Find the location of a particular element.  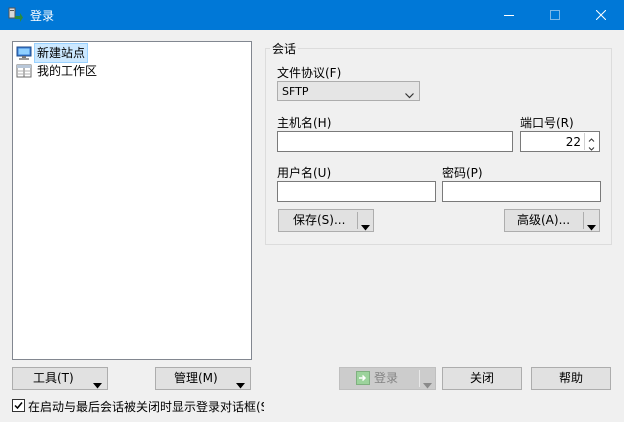

maximize-button is located at coordinates (555, 15).